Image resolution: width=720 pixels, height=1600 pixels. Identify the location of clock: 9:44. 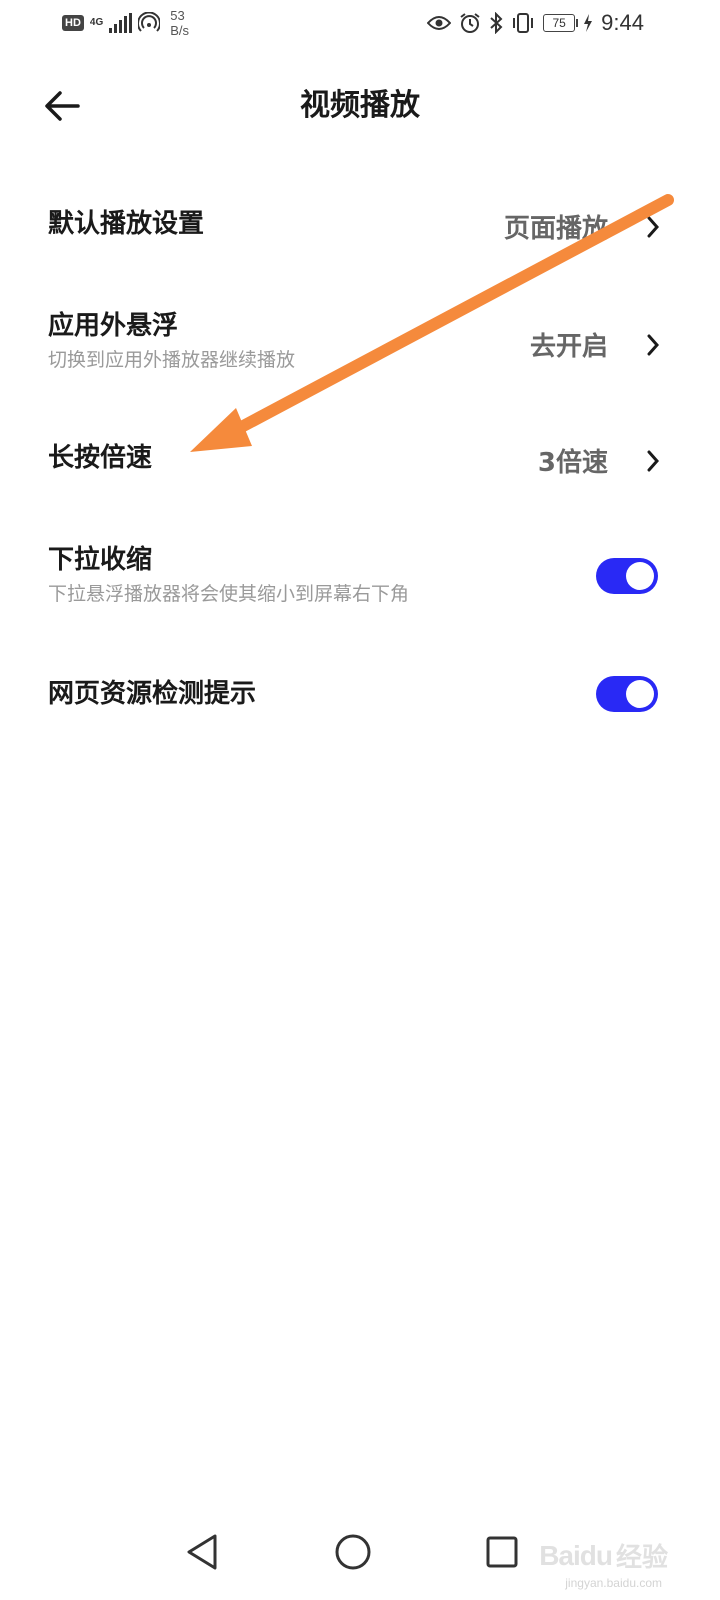
(622, 22).